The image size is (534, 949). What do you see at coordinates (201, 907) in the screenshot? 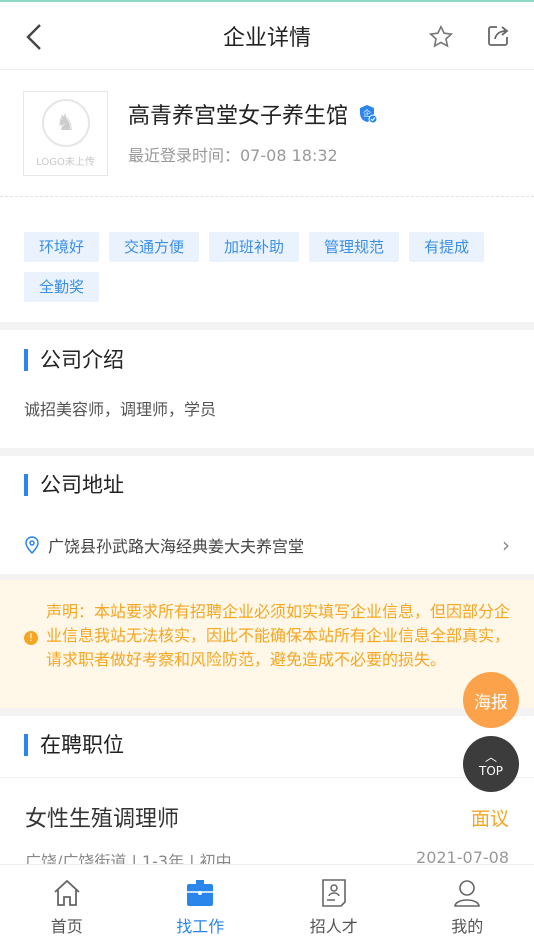
I see `nav-find-job: 找工作` at bounding box center [201, 907].